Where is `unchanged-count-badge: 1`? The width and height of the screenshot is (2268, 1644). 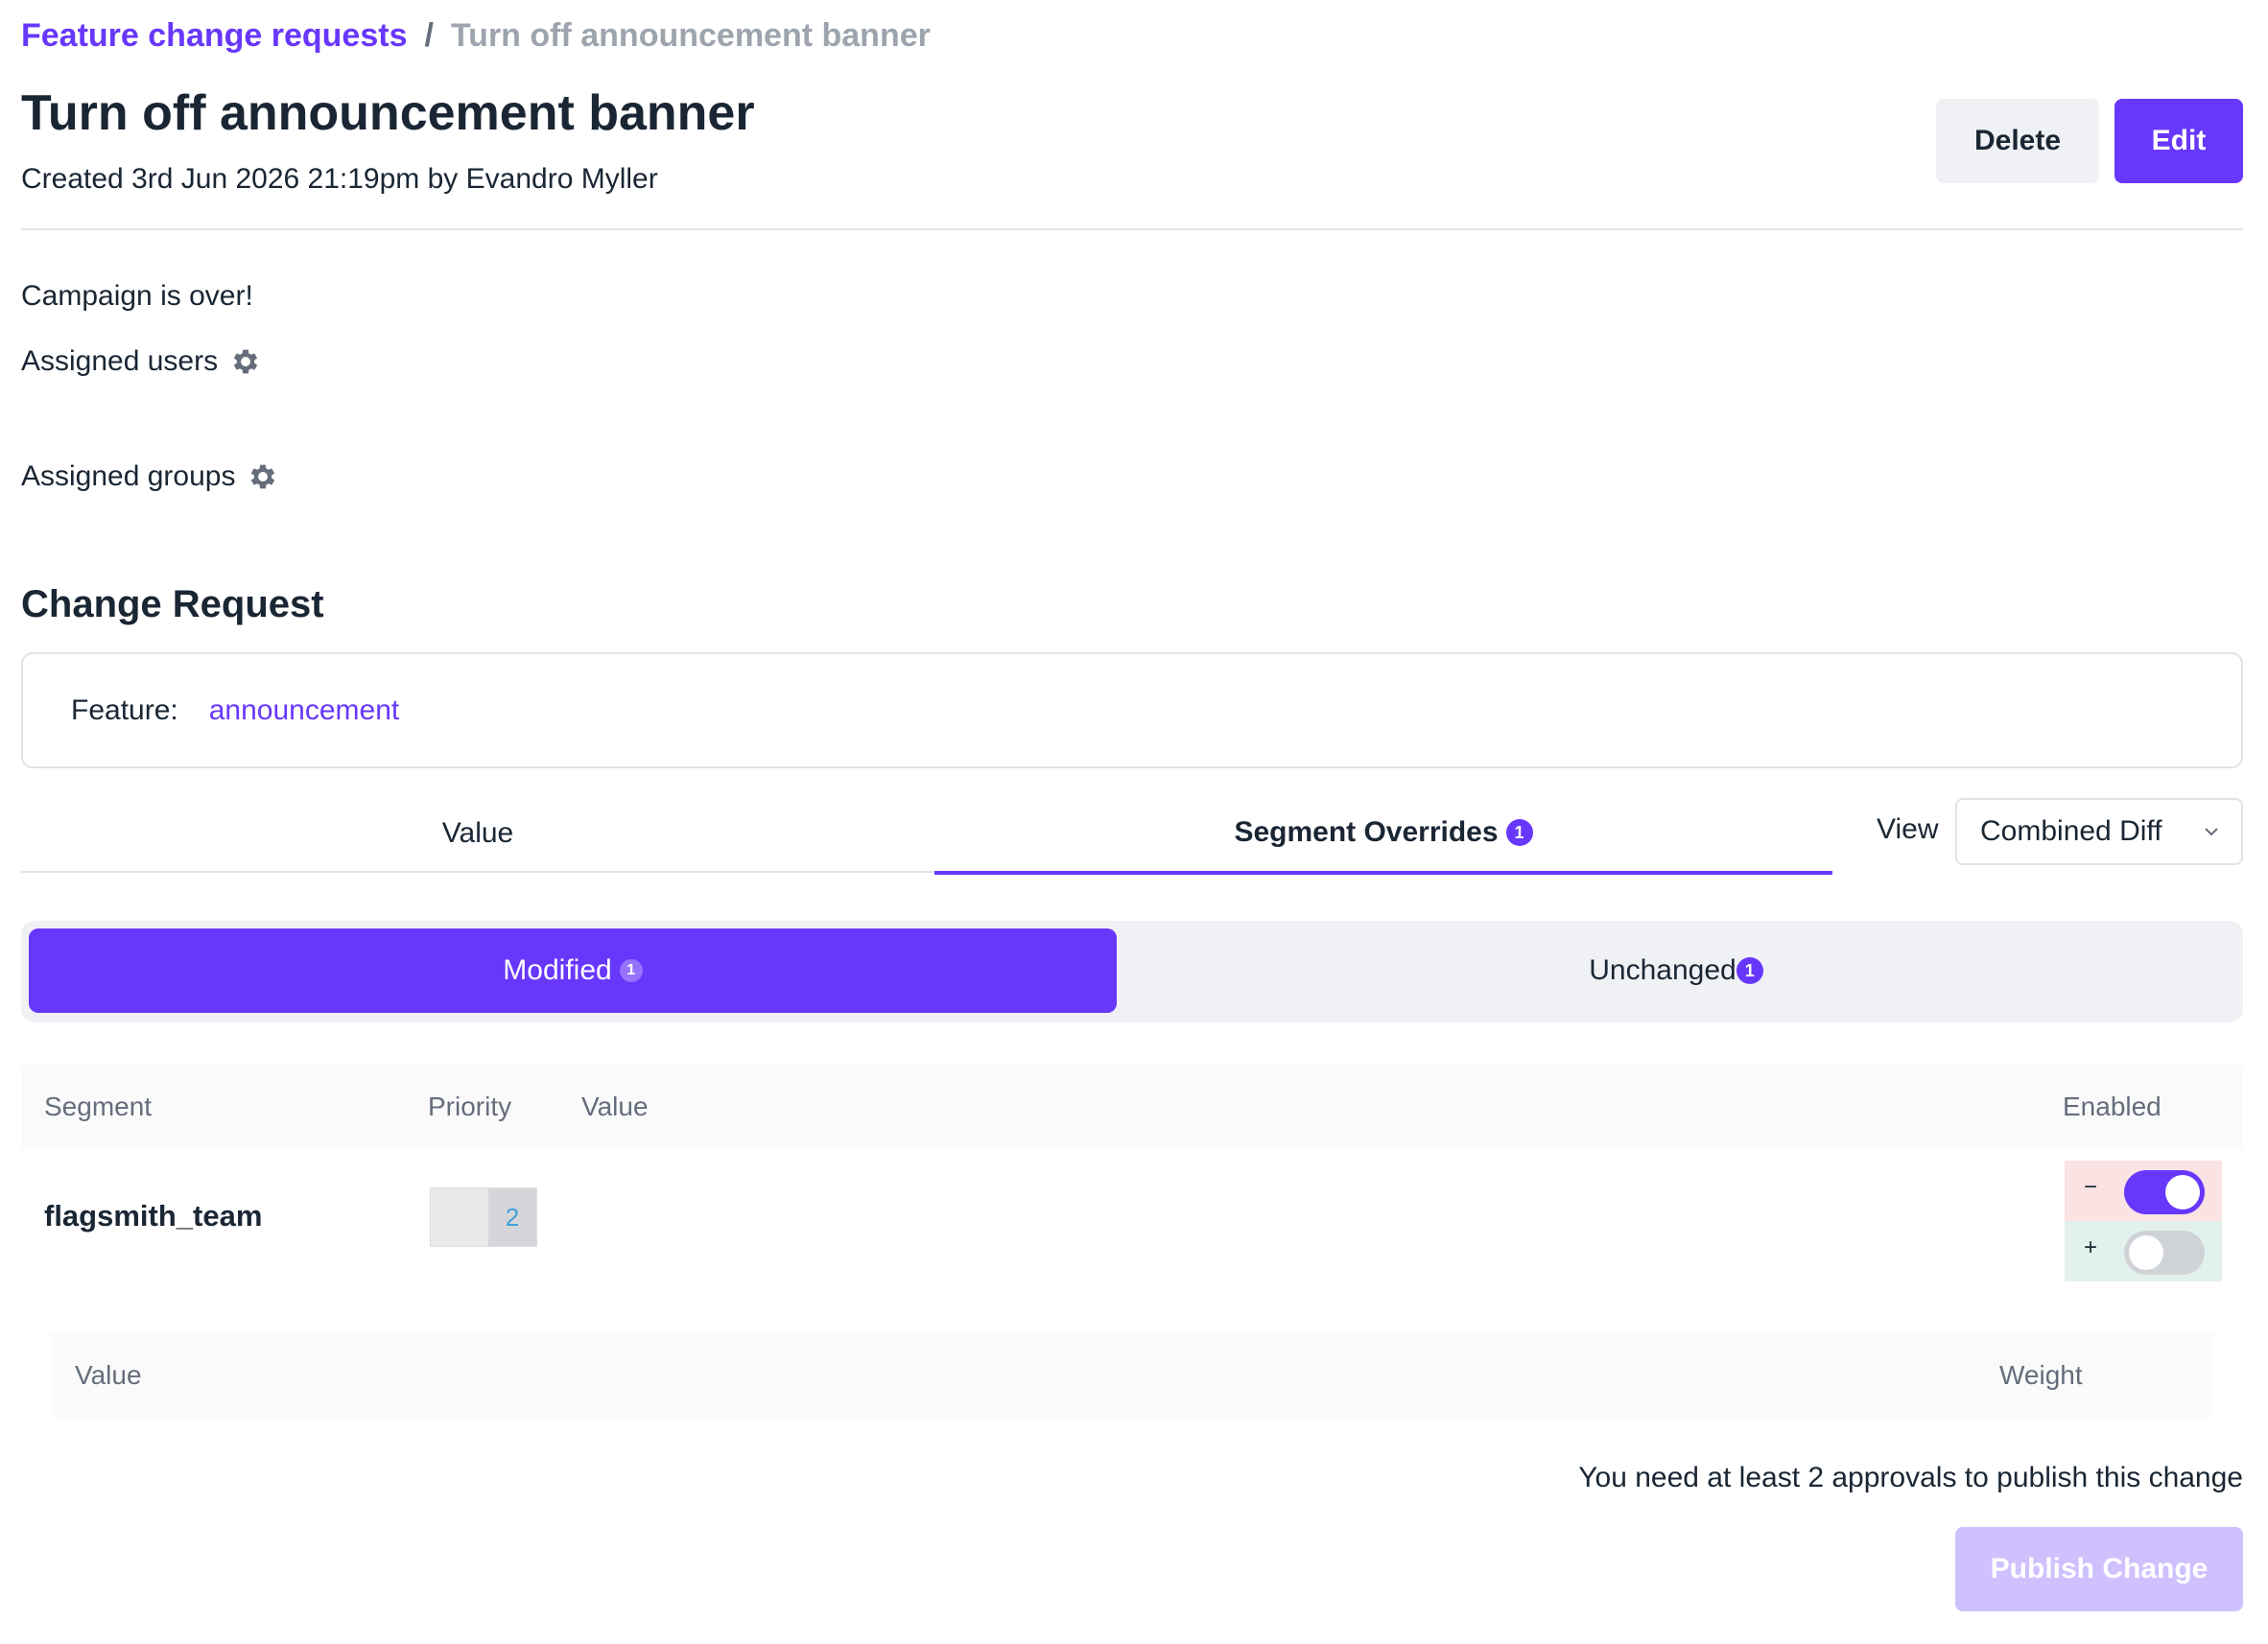 unchanged-count-badge: 1 is located at coordinates (1749, 970).